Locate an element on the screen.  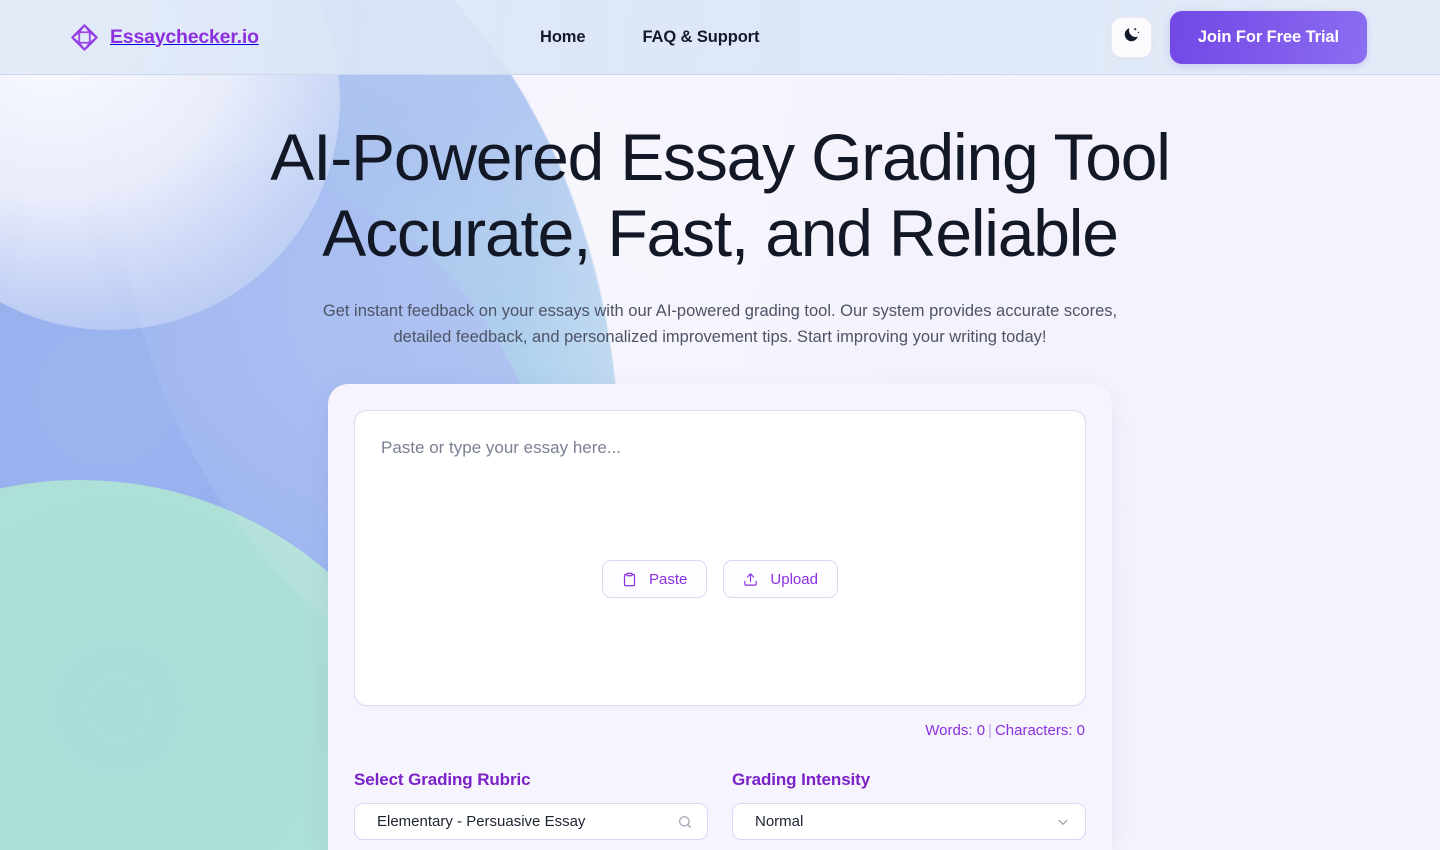
upload-button: Upload is located at coordinates (780, 579).